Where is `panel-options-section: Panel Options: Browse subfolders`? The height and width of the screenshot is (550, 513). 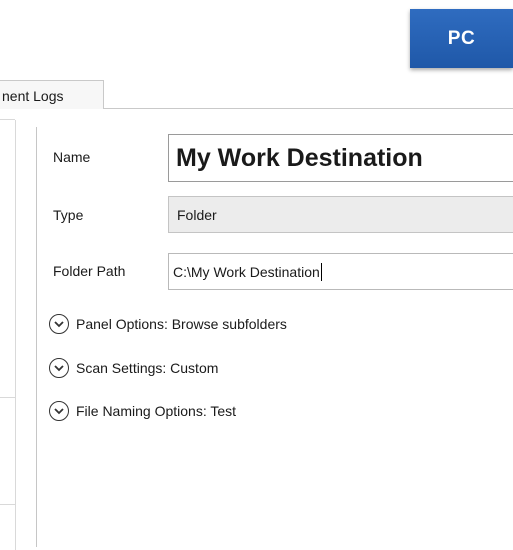
panel-options-section: Panel Options: Browse subfolders is located at coordinates (168, 324).